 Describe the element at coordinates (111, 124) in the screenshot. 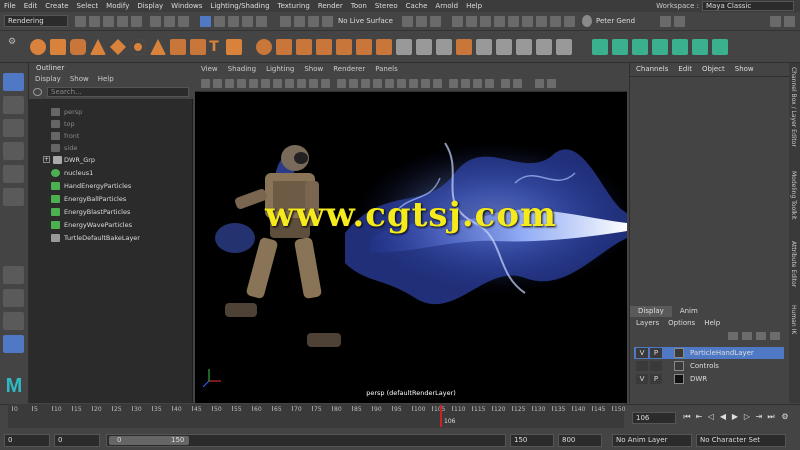

I see `outliner-item-top: top` at that location.